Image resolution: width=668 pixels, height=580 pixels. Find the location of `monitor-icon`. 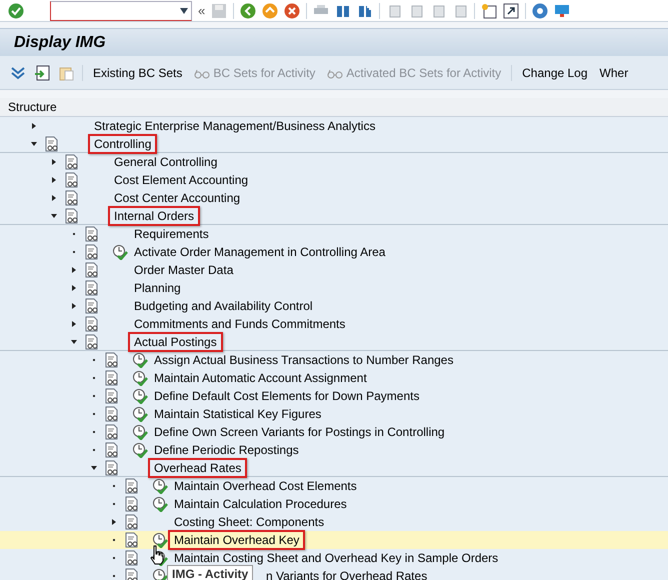

monitor-icon is located at coordinates (562, 10).